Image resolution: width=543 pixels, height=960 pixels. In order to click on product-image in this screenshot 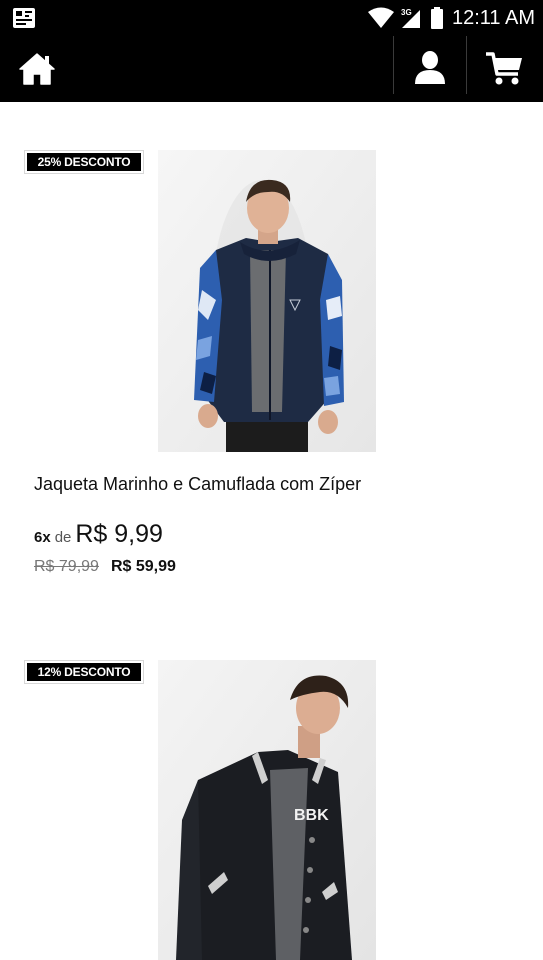, I will do `click(267, 301)`.